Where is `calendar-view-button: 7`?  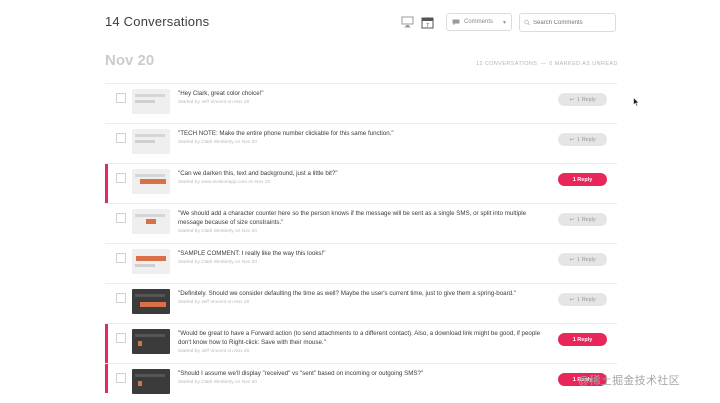 calendar-view-button: 7 is located at coordinates (427, 22).